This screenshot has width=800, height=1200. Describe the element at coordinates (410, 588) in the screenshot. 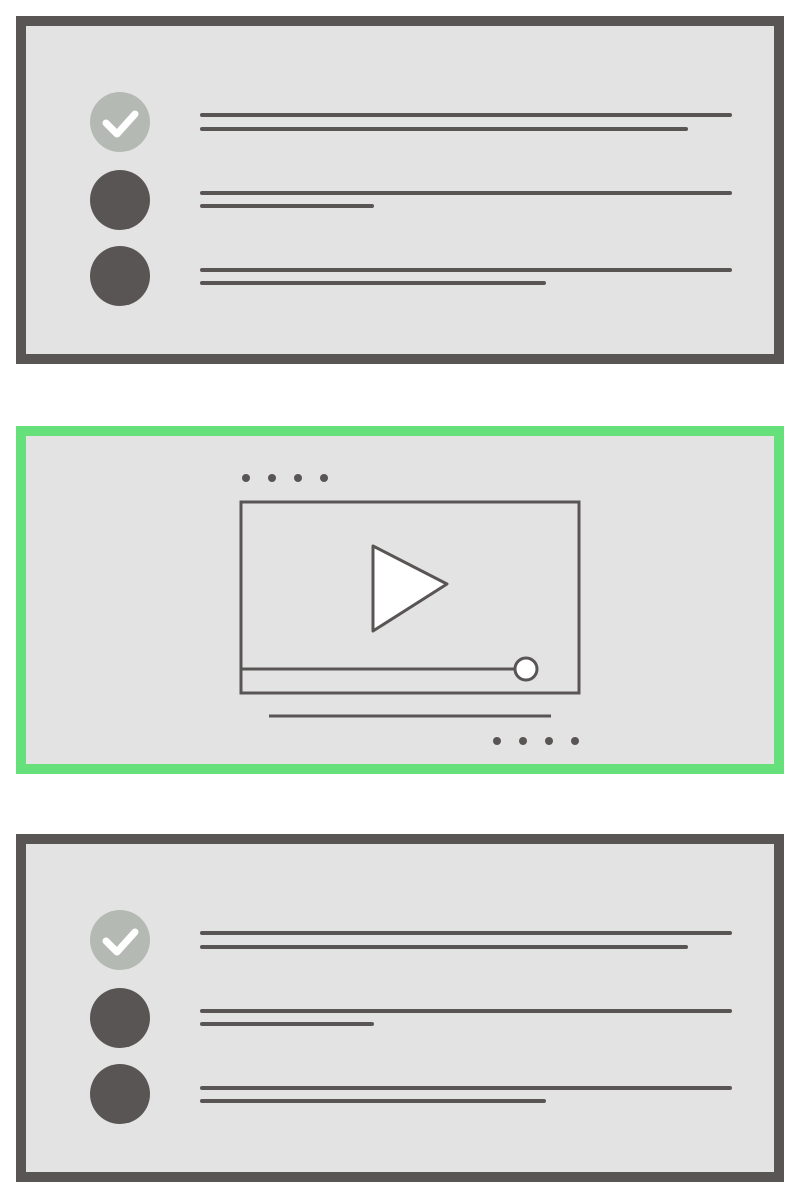

I see `play-icon` at that location.